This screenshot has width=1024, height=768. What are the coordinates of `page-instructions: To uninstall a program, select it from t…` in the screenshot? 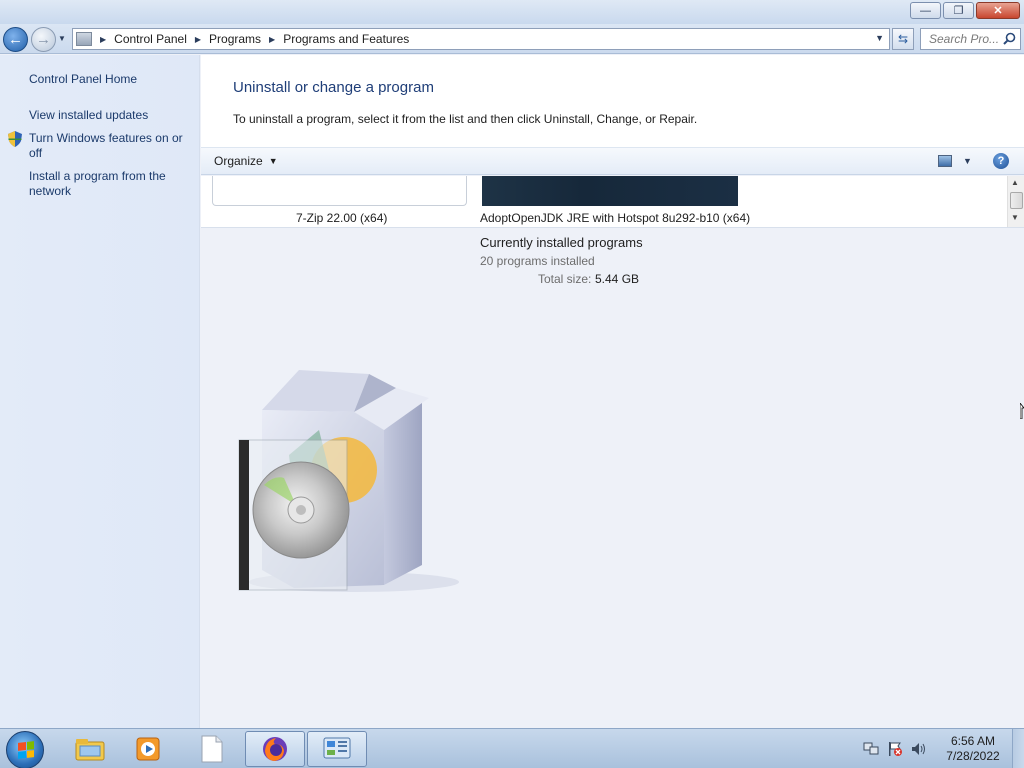 It's located at (465, 119).